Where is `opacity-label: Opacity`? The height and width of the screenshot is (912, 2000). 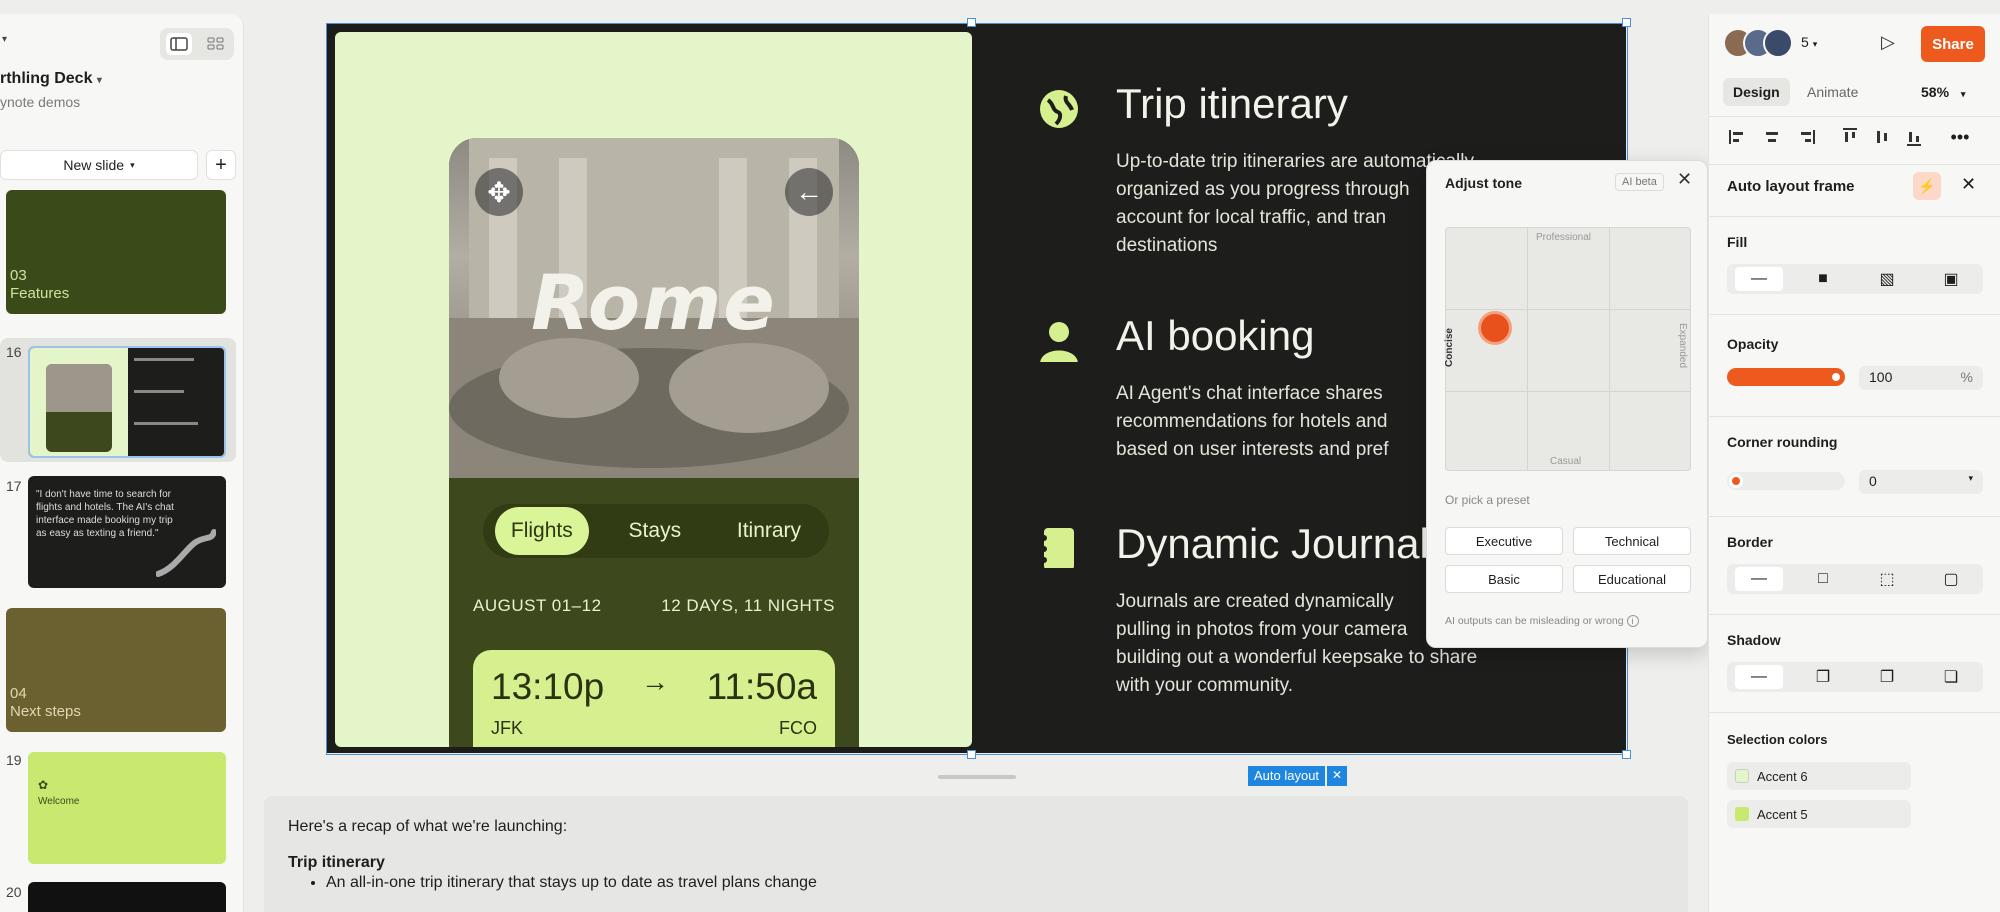 opacity-label: Opacity is located at coordinates (1753, 344).